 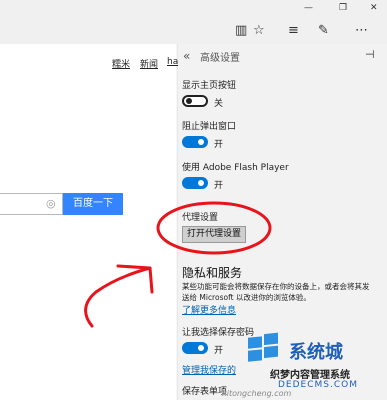 I want to click on restore-icon: ❐, so click(x=343, y=8).